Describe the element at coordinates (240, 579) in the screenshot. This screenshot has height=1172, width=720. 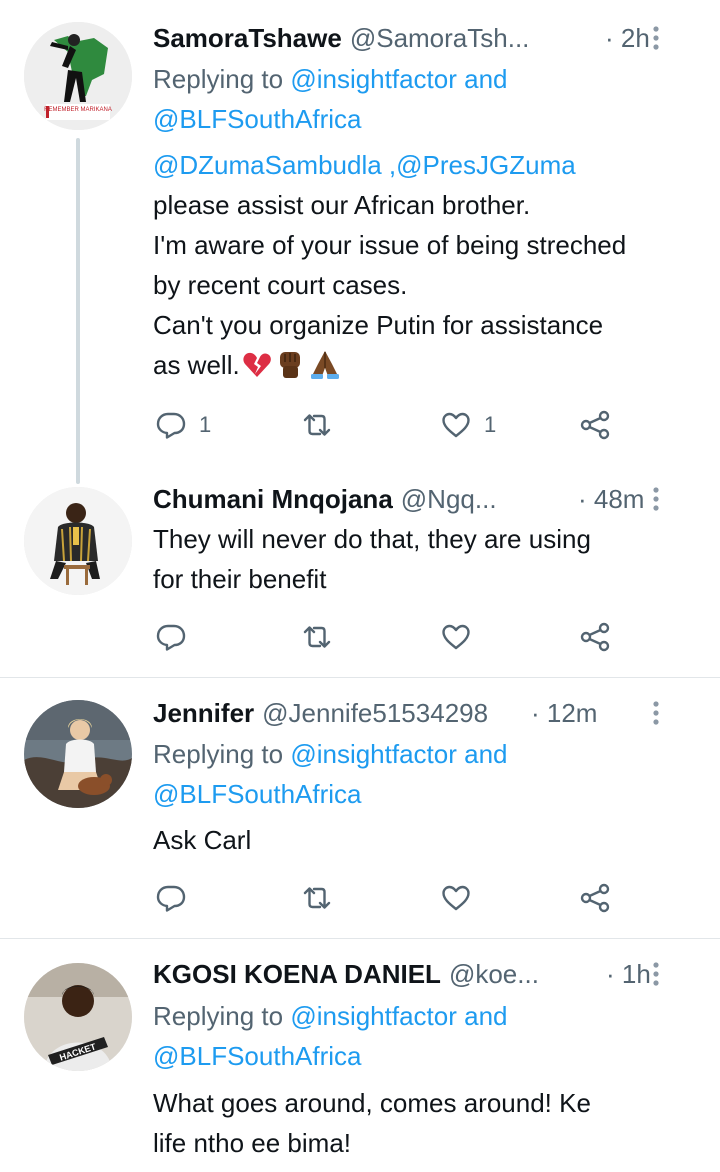
I see `tweet-body-line: for their benefit` at that location.